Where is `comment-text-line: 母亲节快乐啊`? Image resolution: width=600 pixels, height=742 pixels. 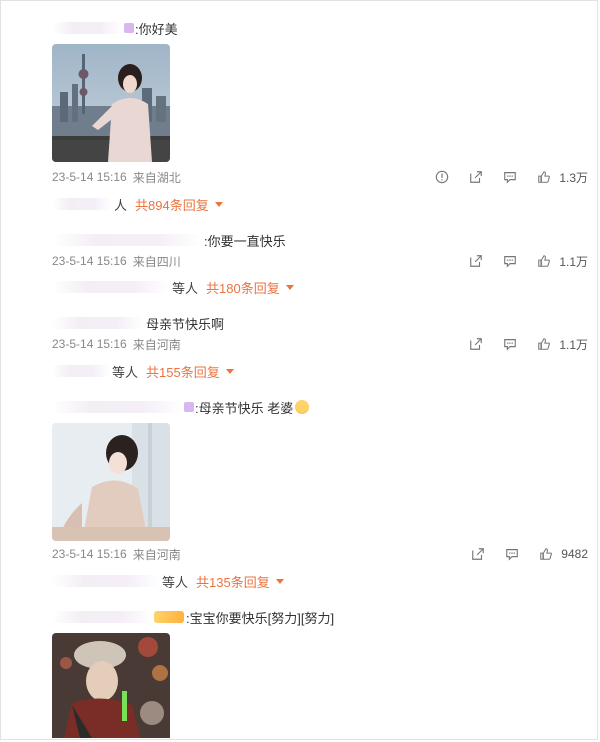 comment-text-line: 母亲节快乐啊 is located at coordinates (320, 323).